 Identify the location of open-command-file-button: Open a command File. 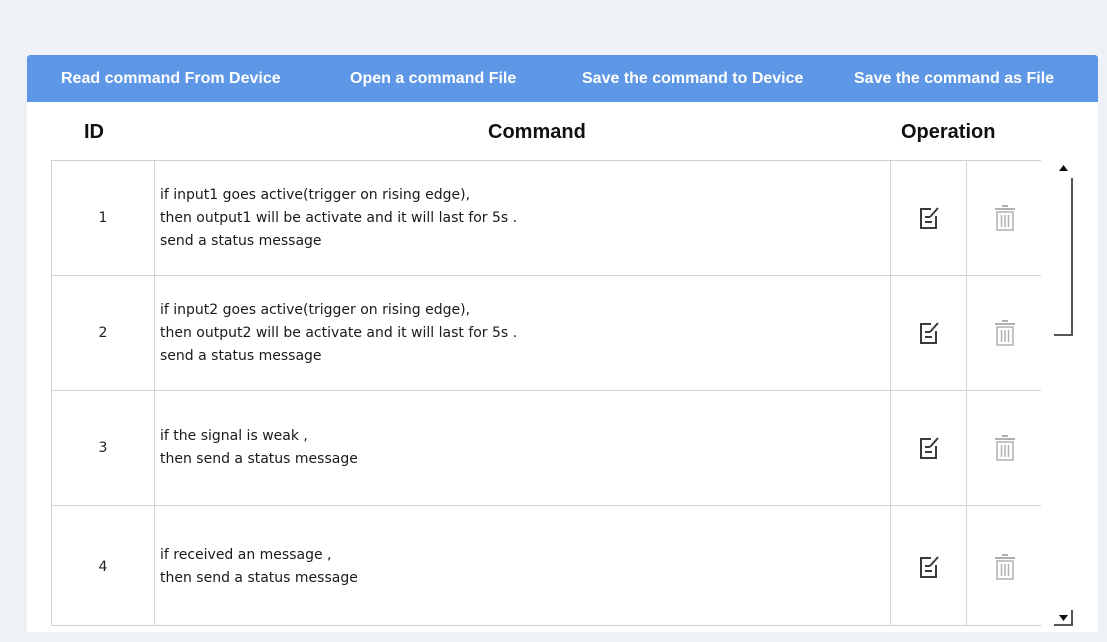
(433, 78).